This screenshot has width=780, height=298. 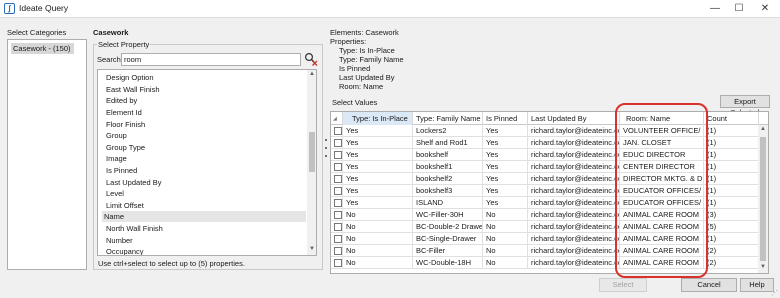 I want to click on list-item: East Wall Finish, so click(x=204, y=89).